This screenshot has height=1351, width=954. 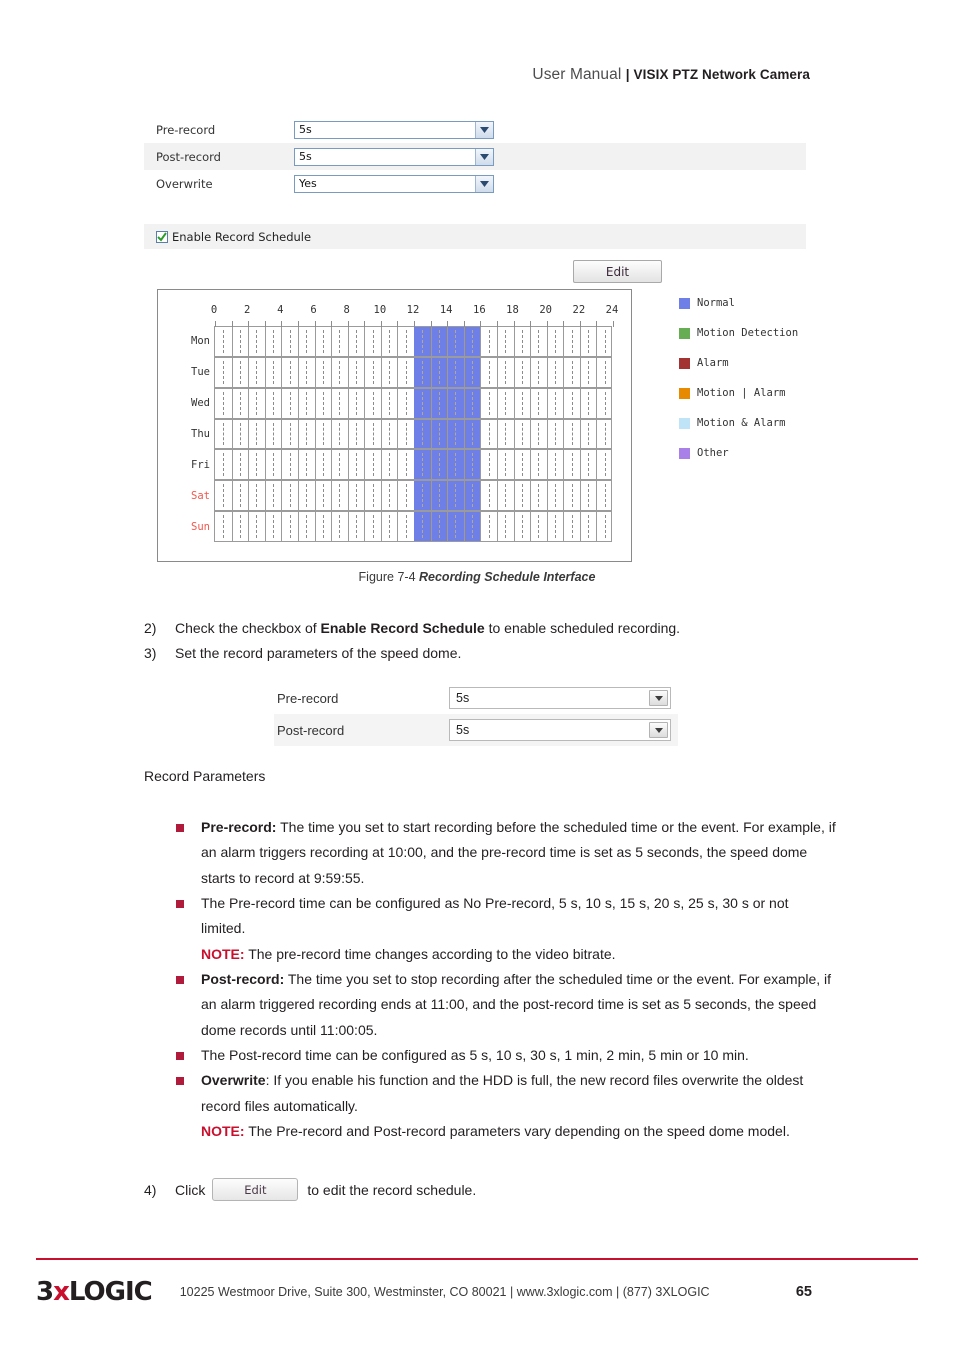 What do you see at coordinates (243, 978) in the screenshot?
I see `bullet-bold: Post-record:` at bounding box center [243, 978].